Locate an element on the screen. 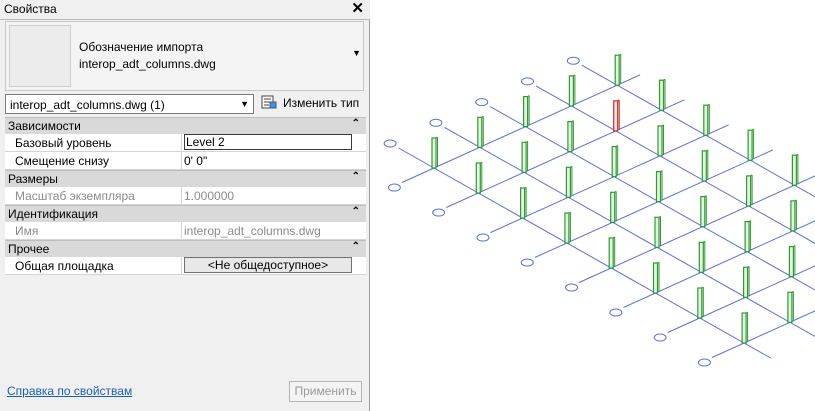  category-header-constraints: Зависимости ⌃ is located at coordinates (185, 125).